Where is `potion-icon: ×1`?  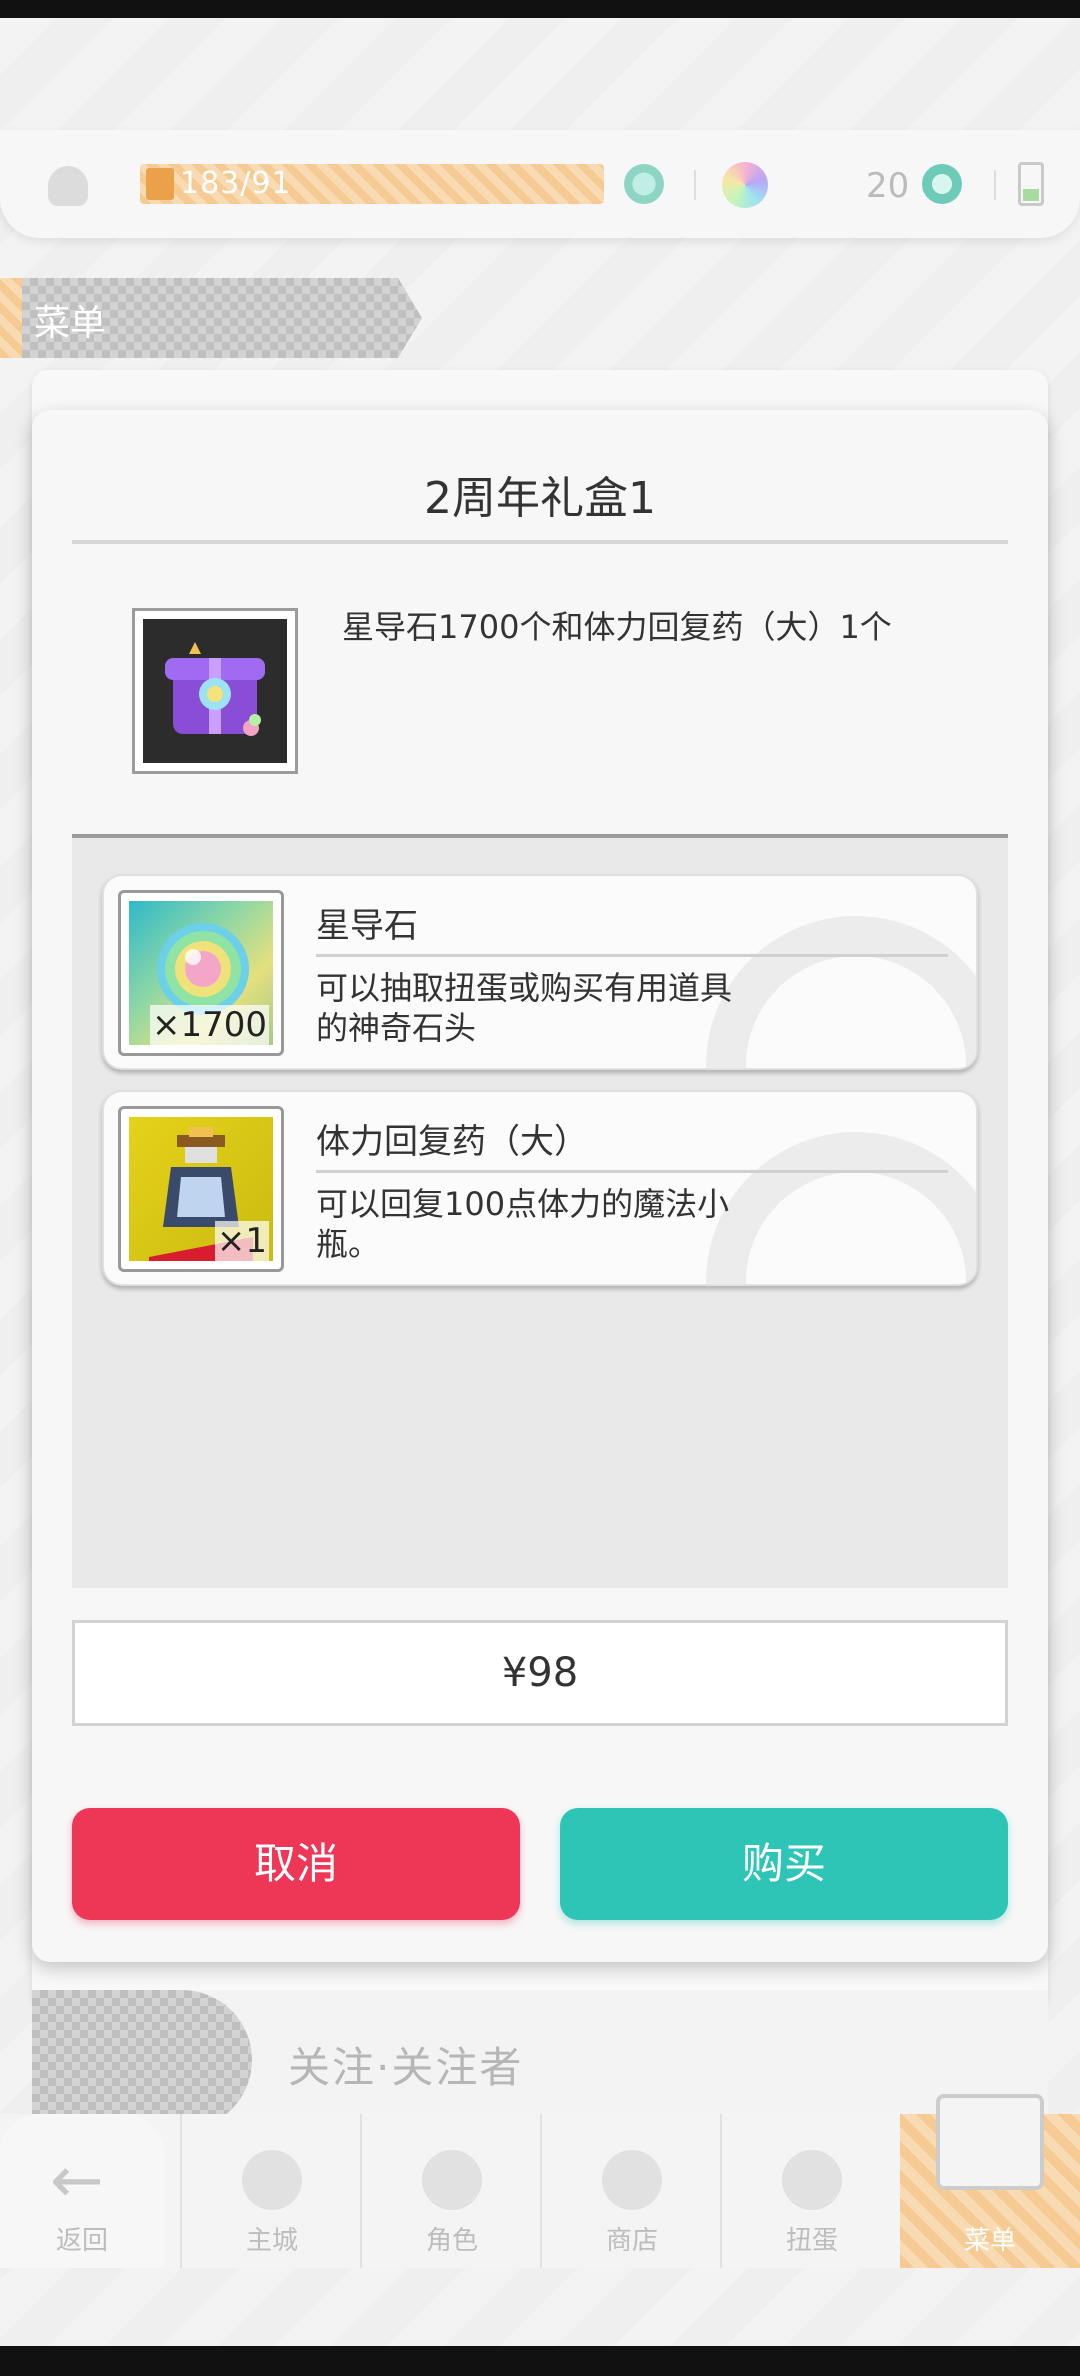
potion-icon: ×1 is located at coordinates (201, 1189).